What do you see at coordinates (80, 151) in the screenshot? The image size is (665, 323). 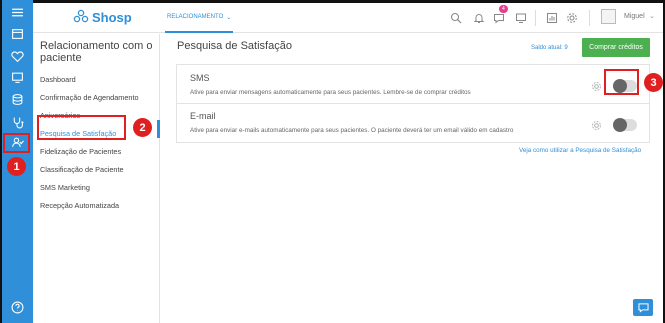 I see `sidebar-item-fidelizacao-pacientes: Fidelização de Pacientes` at bounding box center [80, 151].